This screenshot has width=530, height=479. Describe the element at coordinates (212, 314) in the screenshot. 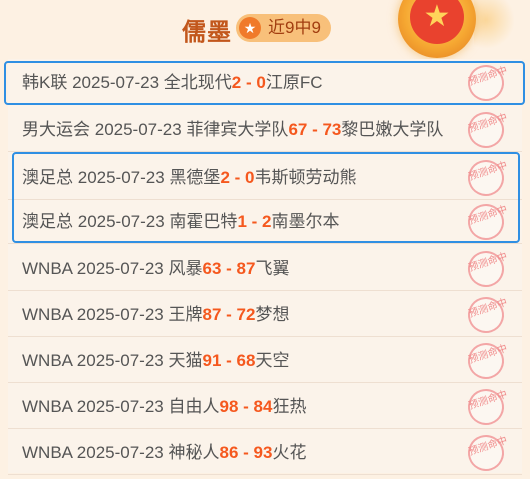

I see `home-score: 87` at that location.